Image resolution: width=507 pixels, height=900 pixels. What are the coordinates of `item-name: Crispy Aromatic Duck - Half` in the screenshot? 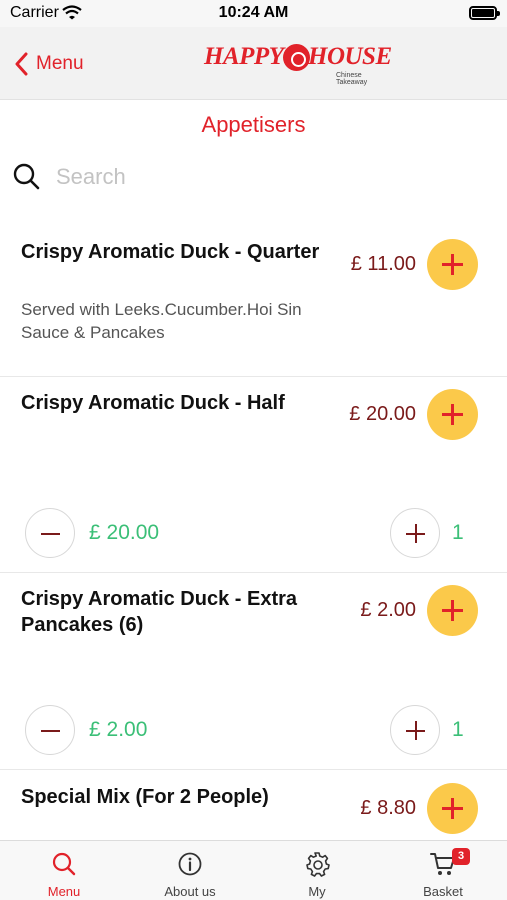 It's located at (153, 403).